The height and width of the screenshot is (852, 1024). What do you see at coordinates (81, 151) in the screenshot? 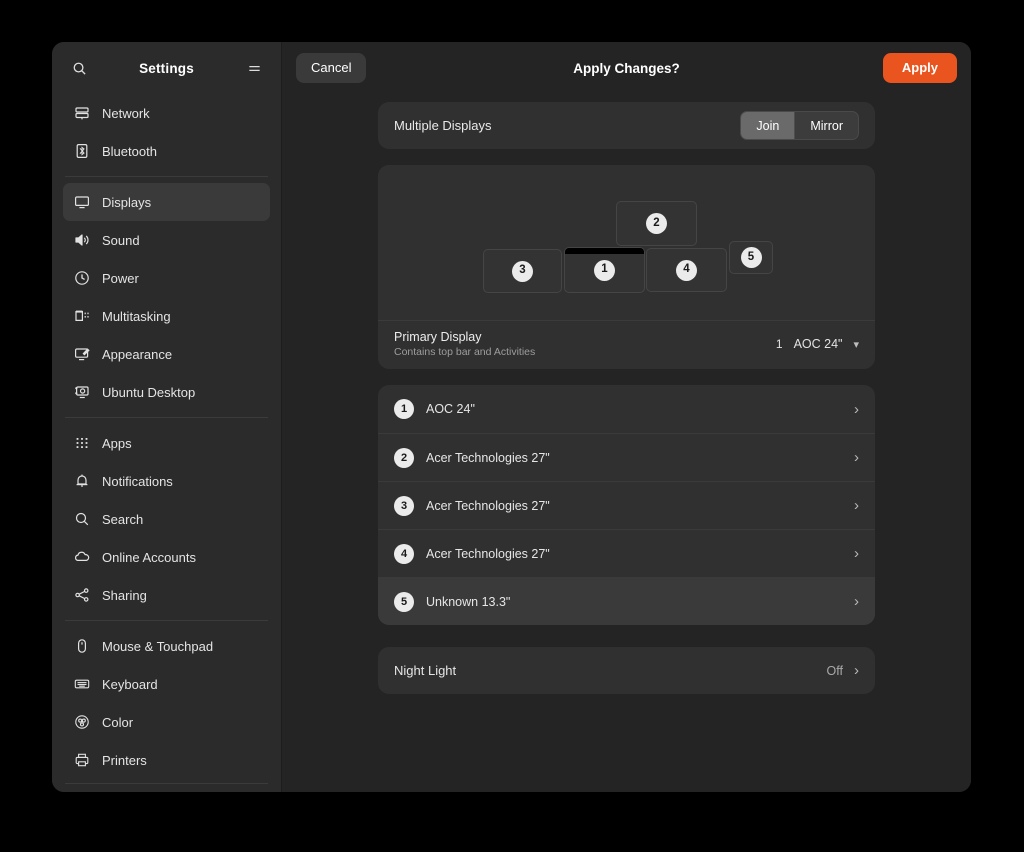
I see `bluetooth-icon` at bounding box center [81, 151].